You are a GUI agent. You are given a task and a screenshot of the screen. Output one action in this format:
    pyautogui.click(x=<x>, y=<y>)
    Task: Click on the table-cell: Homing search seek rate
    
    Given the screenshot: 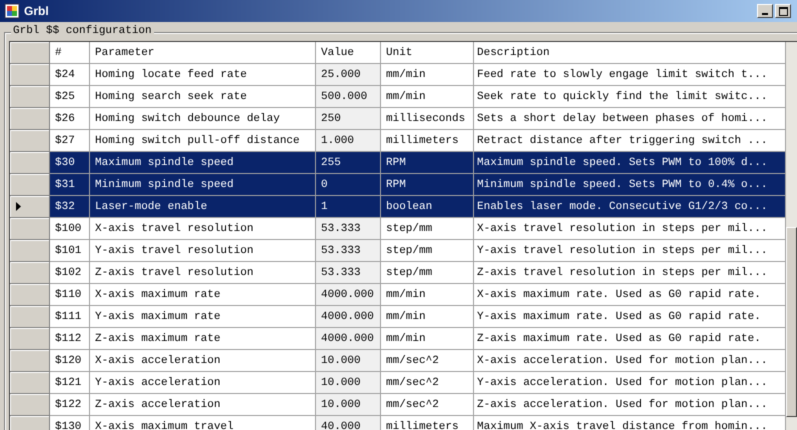 What is the action you would take?
    pyautogui.click(x=203, y=97)
    